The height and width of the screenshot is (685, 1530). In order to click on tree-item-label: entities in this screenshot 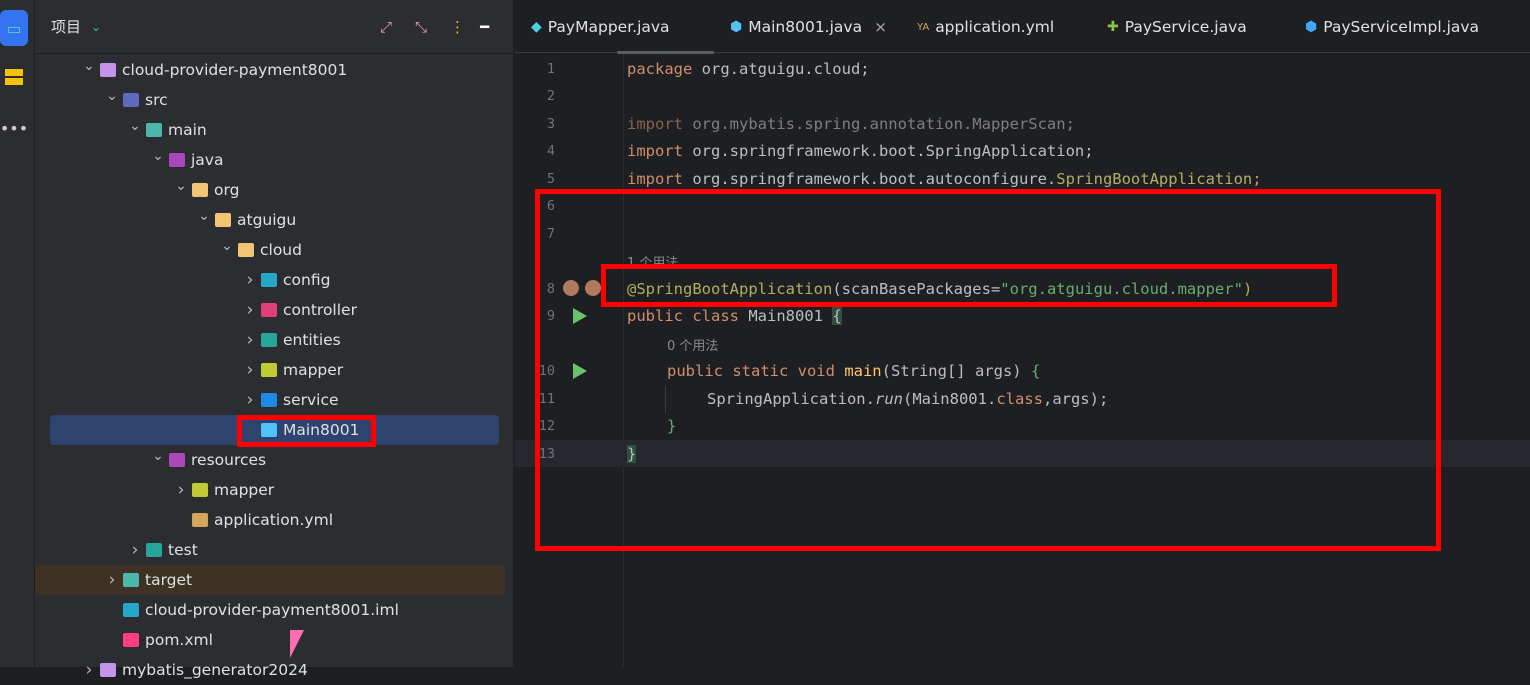, I will do `click(312, 340)`.